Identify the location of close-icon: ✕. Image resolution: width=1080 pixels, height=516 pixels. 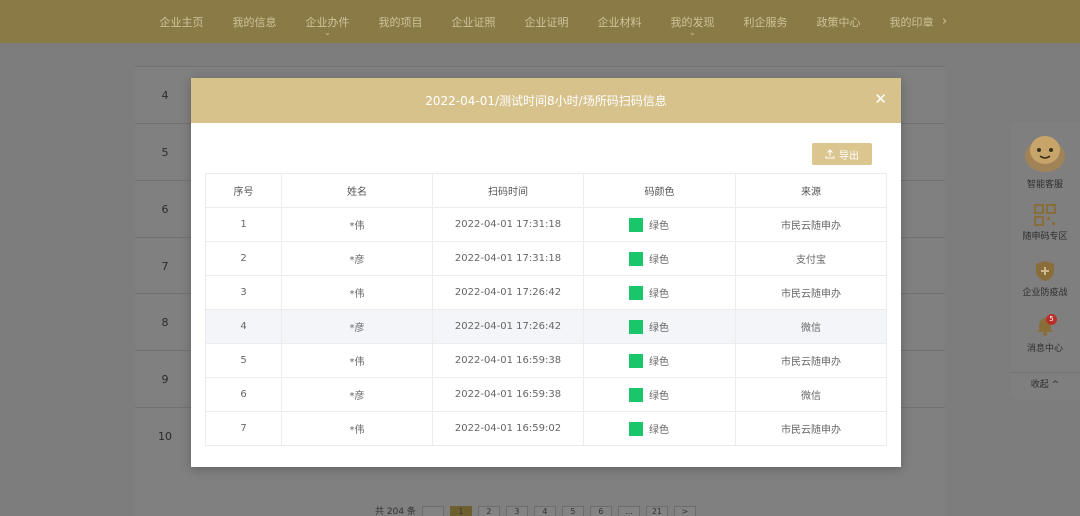
(880, 99).